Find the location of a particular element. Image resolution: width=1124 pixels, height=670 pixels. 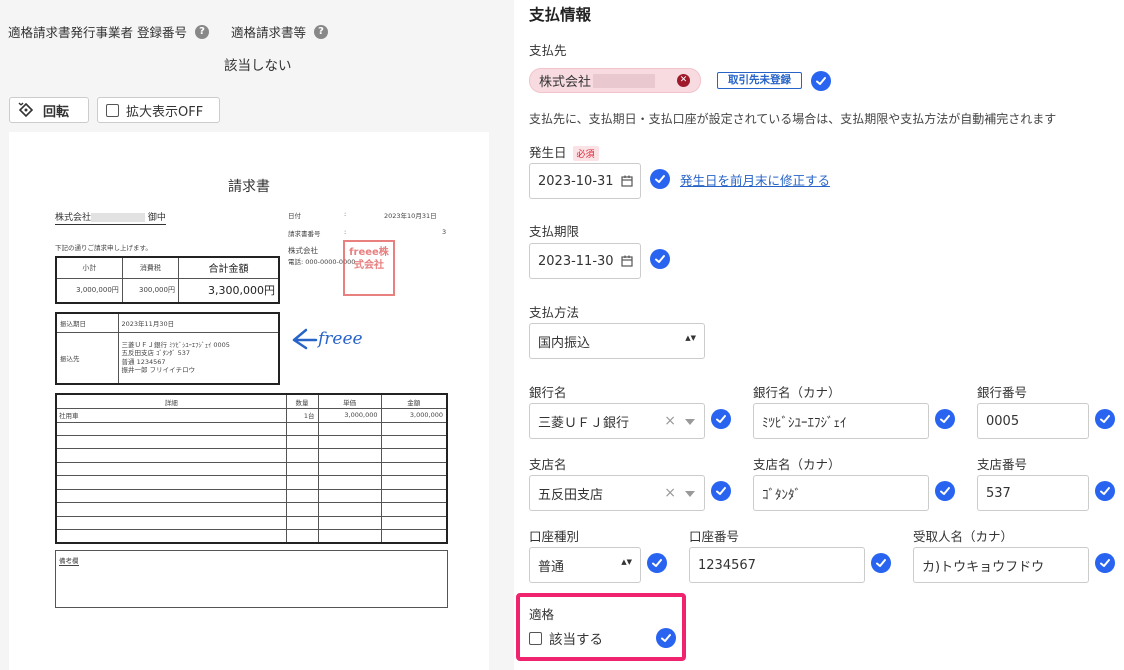

branch-combobox: 五反田支店 × is located at coordinates (617, 493).